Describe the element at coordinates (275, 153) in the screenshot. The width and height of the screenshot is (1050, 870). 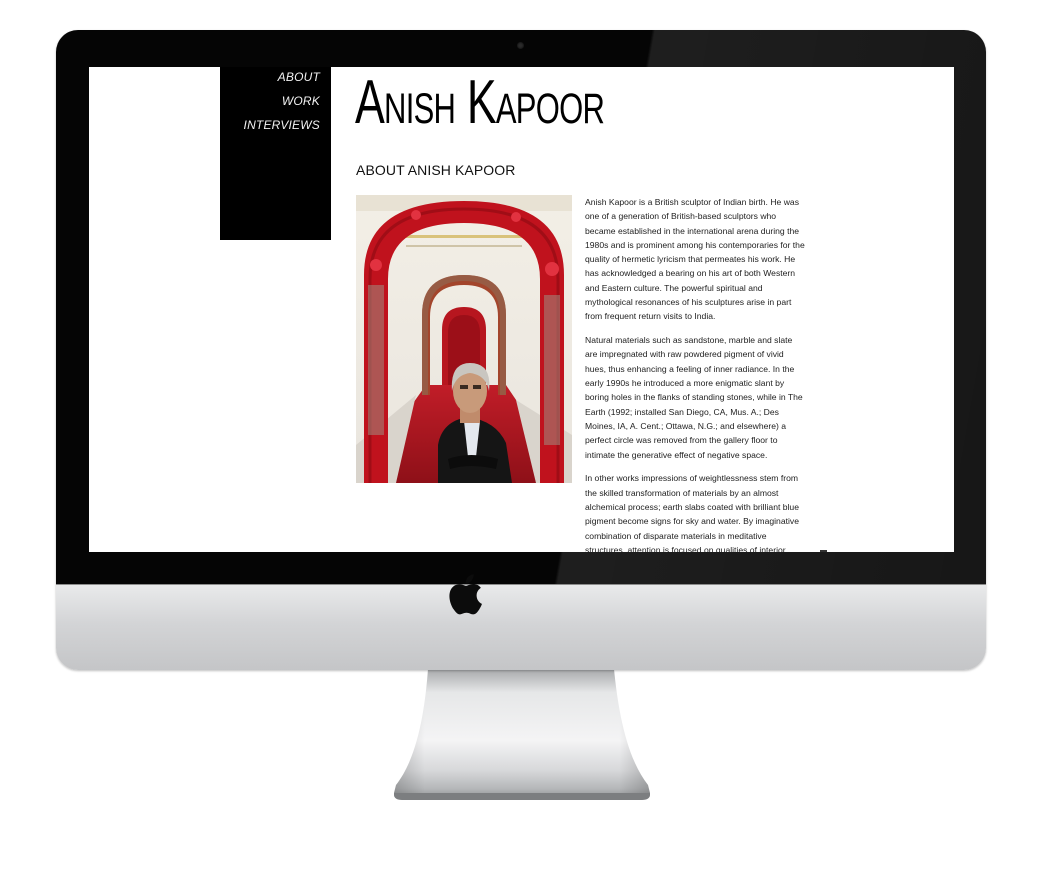
I see `site-nav: ABOUT WORK INTERVIEWS` at that location.